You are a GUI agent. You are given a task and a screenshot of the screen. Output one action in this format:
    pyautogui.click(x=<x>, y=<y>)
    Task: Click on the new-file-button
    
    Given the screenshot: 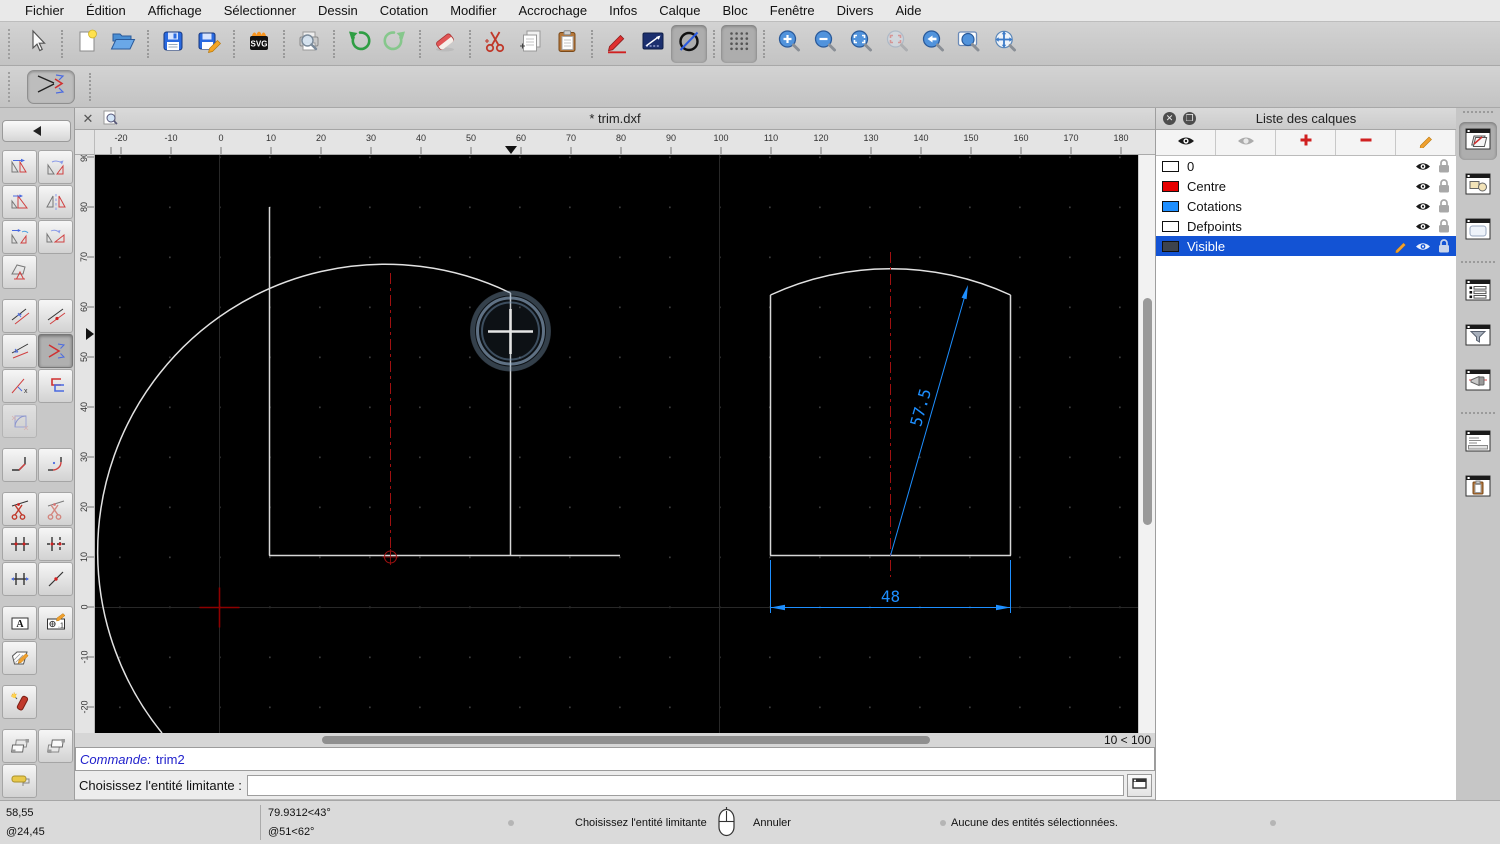 What is the action you would take?
    pyautogui.click(x=87, y=44)
    